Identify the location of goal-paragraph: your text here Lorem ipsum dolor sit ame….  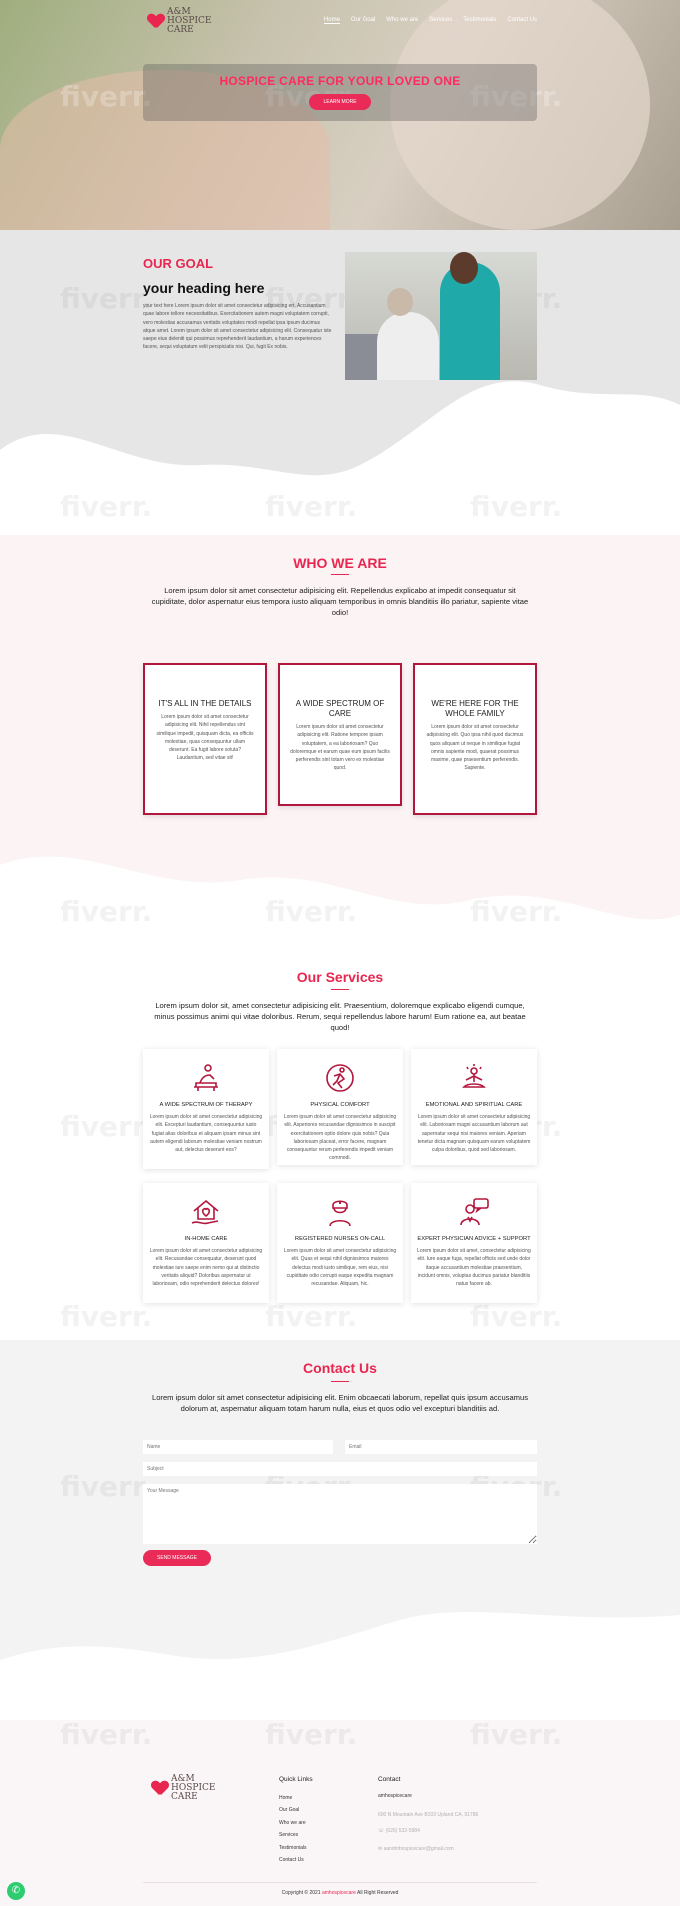
(237, 327).